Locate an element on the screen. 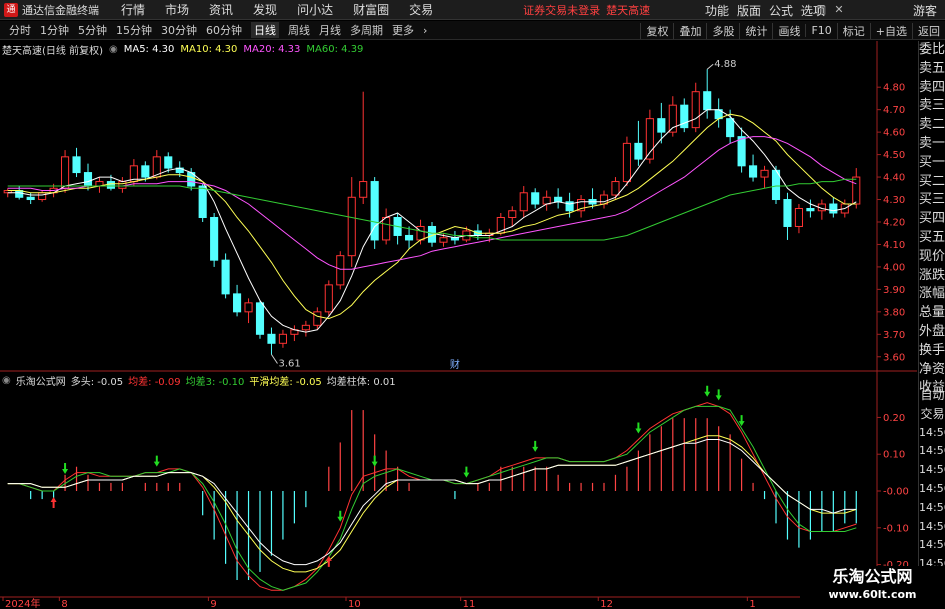 This screenshot has height=609, width=945. indicator-tick-label: 0.20 is located at coordinates (894, 418).